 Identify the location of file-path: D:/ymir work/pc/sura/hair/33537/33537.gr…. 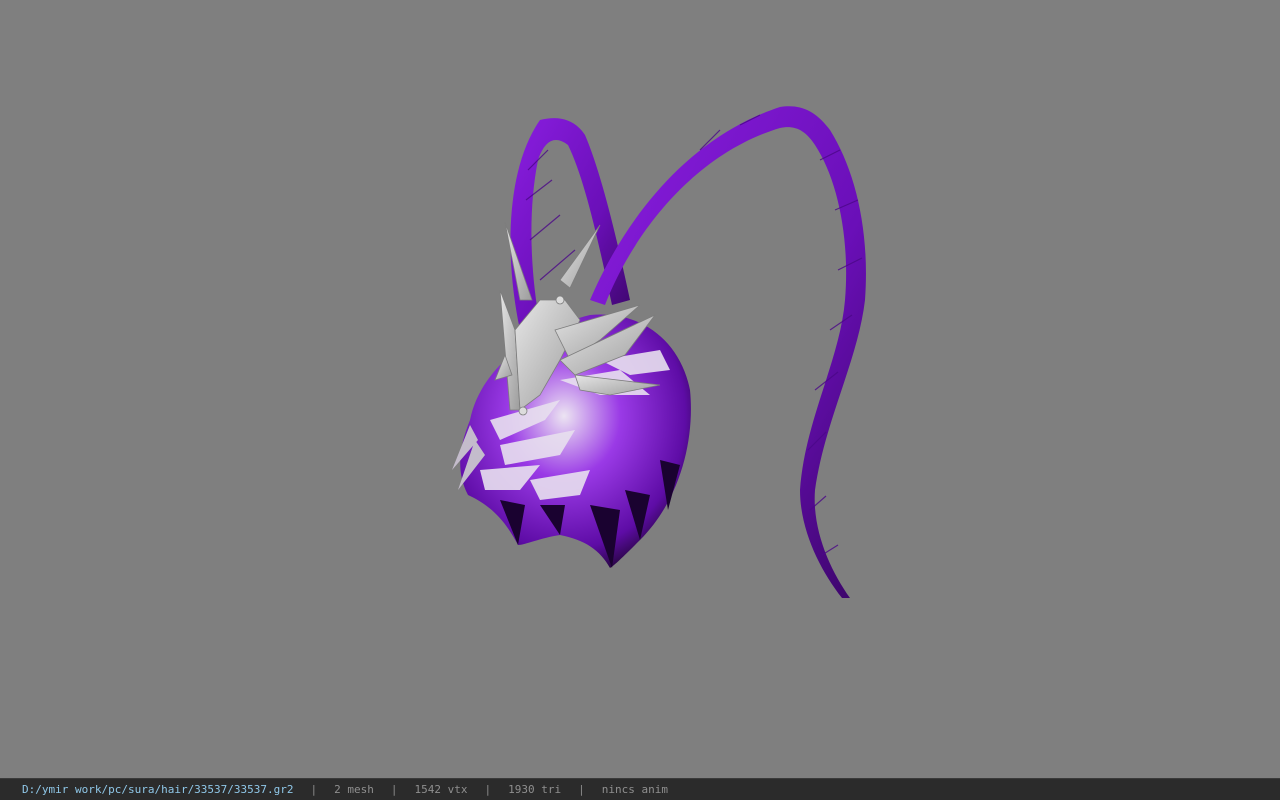
(158, 789).